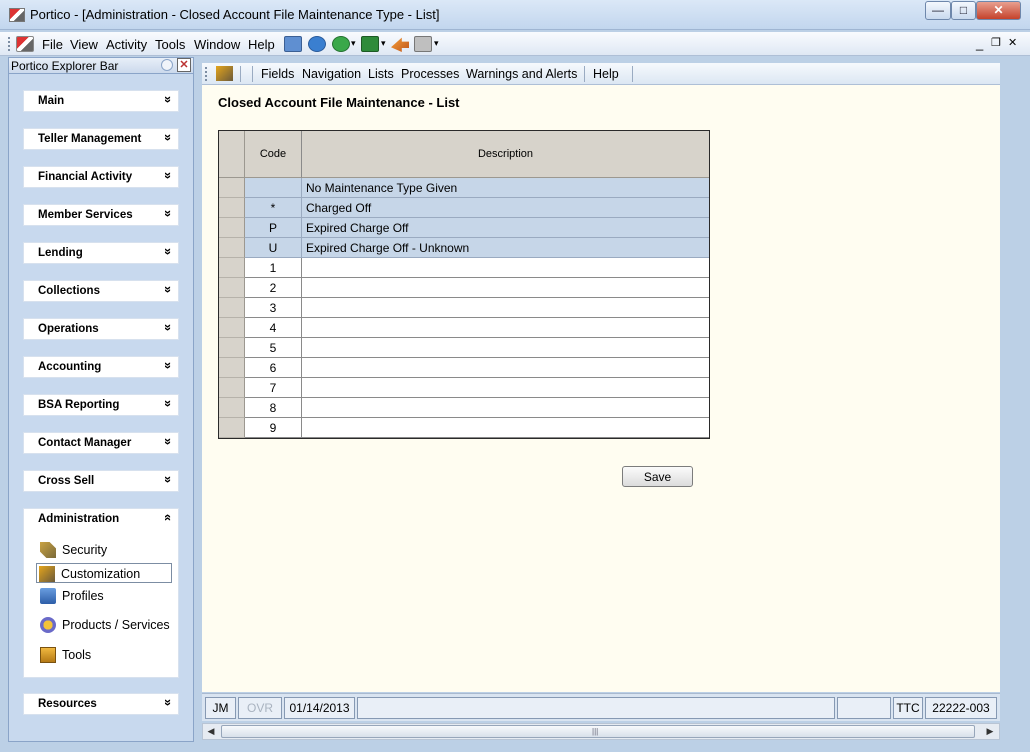  What do you see at coordinates (381, 74) in the screenshot?
I see `menu-lists: Lists` at bounding box center [381, 74].